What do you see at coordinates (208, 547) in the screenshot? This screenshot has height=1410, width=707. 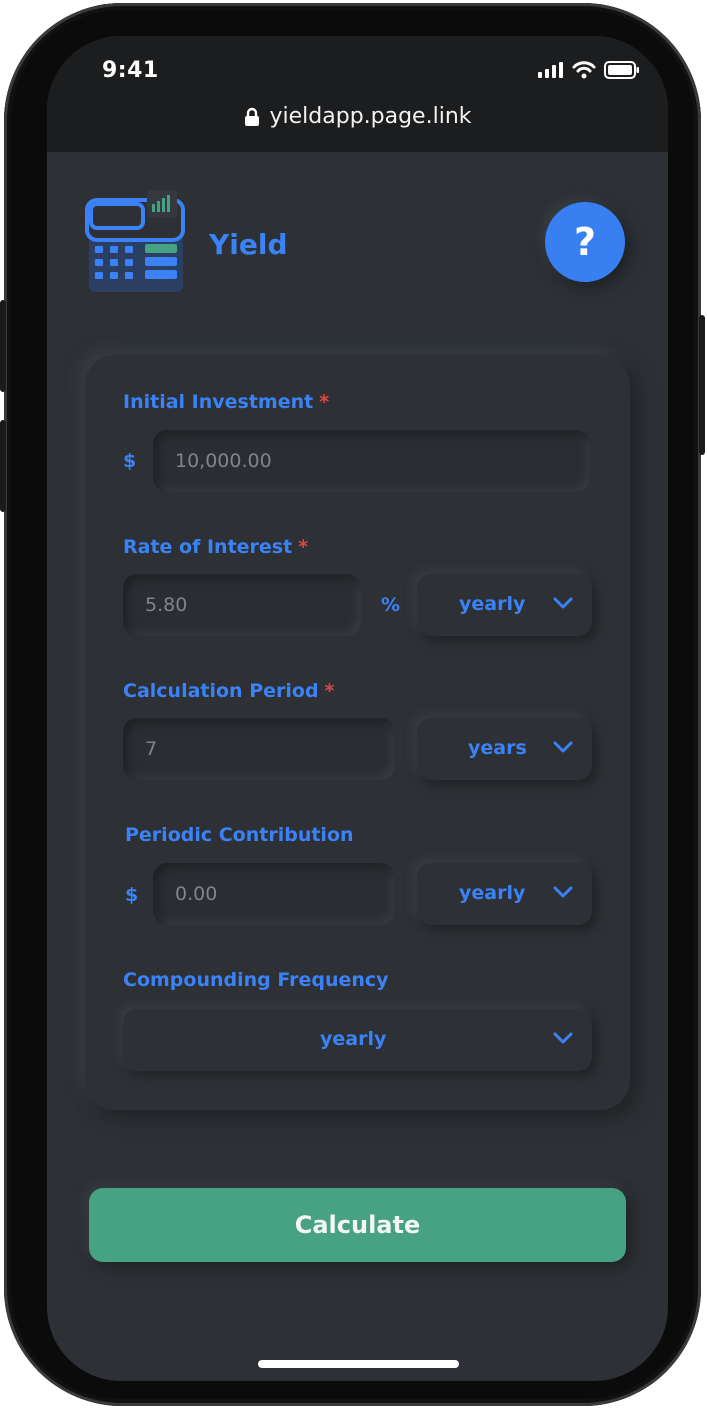 I see `rate-of-interest-label-text: Rate of Interest` at bounding box center [208, 547].